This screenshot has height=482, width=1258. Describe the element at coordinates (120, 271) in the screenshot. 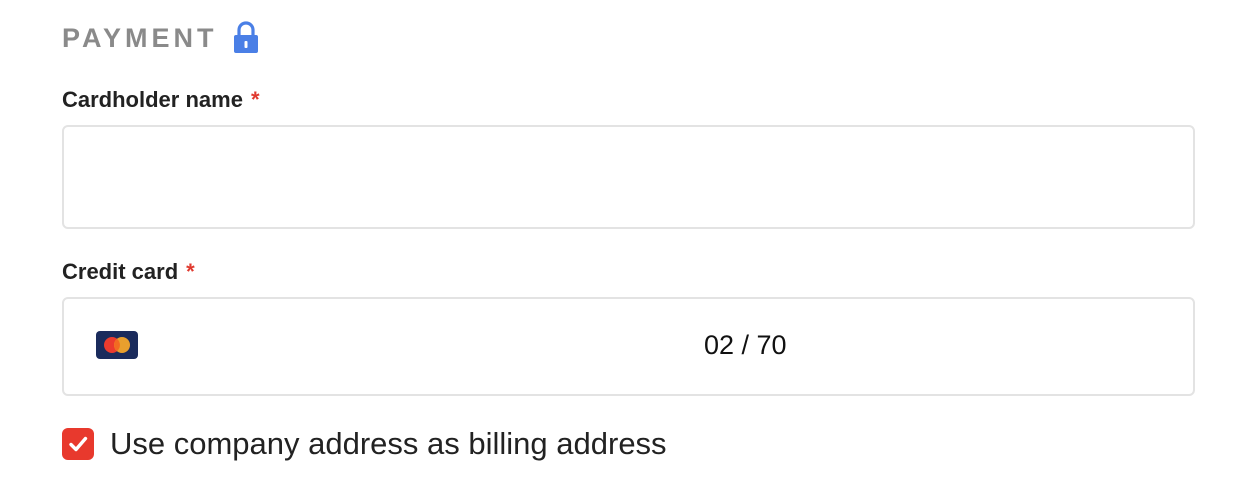

I see `credit-card-label-text: Credit card` at that location.